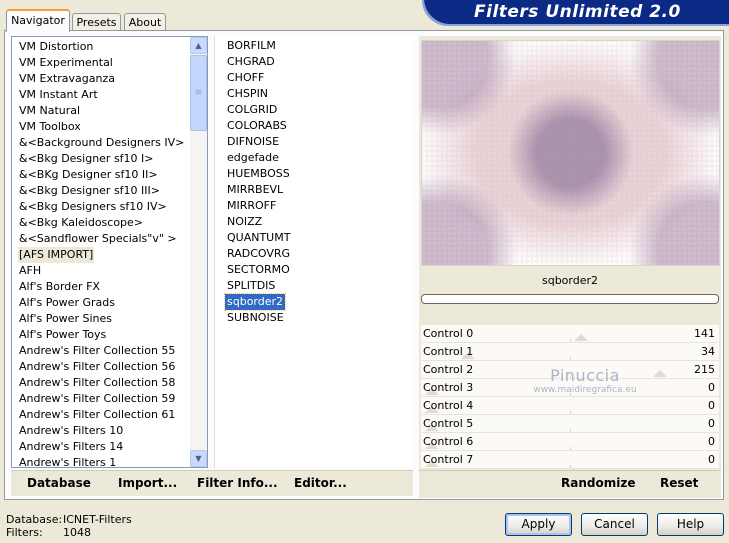  Describe the element at coordinates (258, 270) in the screenshot. I see `filter-item: SECTORMO` at that location.